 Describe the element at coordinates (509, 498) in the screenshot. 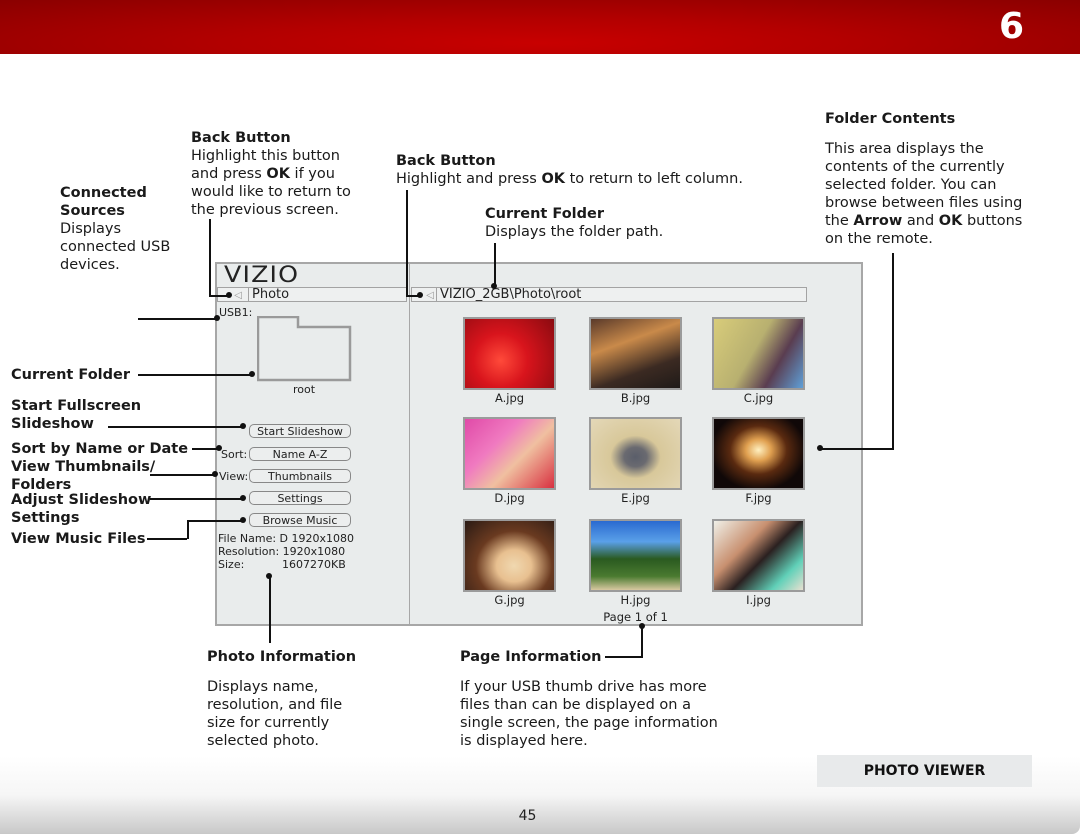

I see `thumbnail-caption: D.jpg` at that location.